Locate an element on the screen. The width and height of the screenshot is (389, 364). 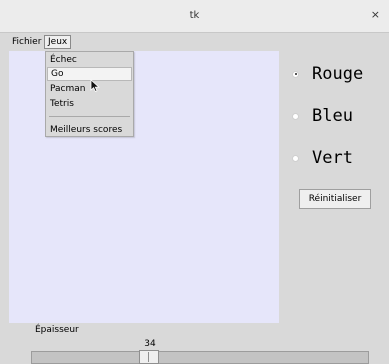
menu-item-tetris: Tetris is located at coordinates (89, 104).